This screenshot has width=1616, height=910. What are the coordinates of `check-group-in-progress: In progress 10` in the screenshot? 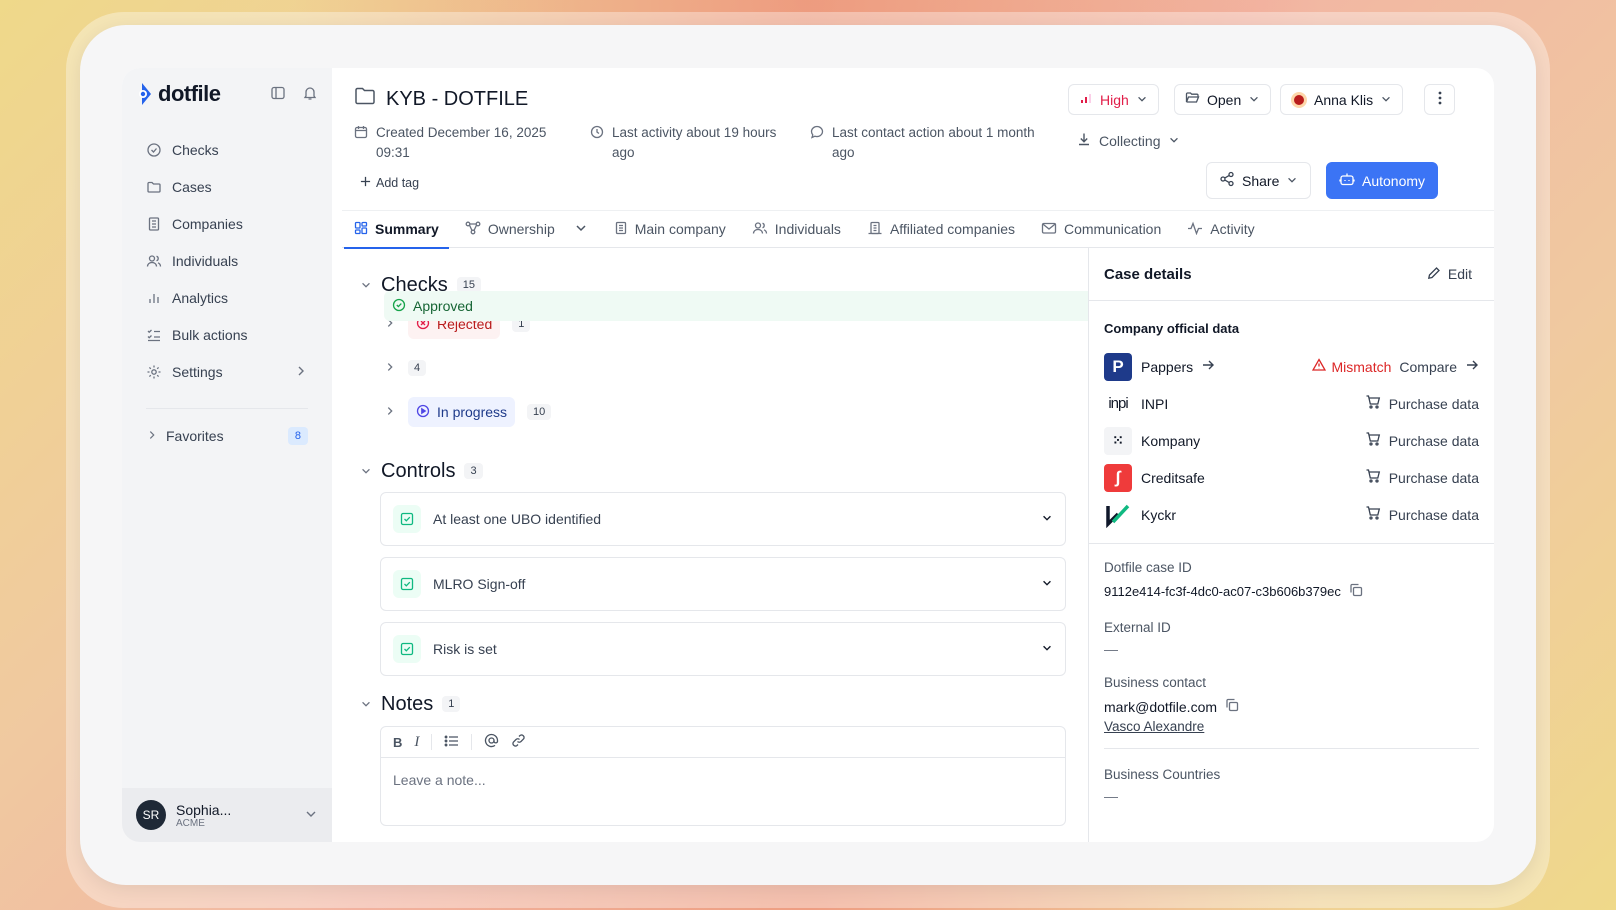 It's located at (724, 412).